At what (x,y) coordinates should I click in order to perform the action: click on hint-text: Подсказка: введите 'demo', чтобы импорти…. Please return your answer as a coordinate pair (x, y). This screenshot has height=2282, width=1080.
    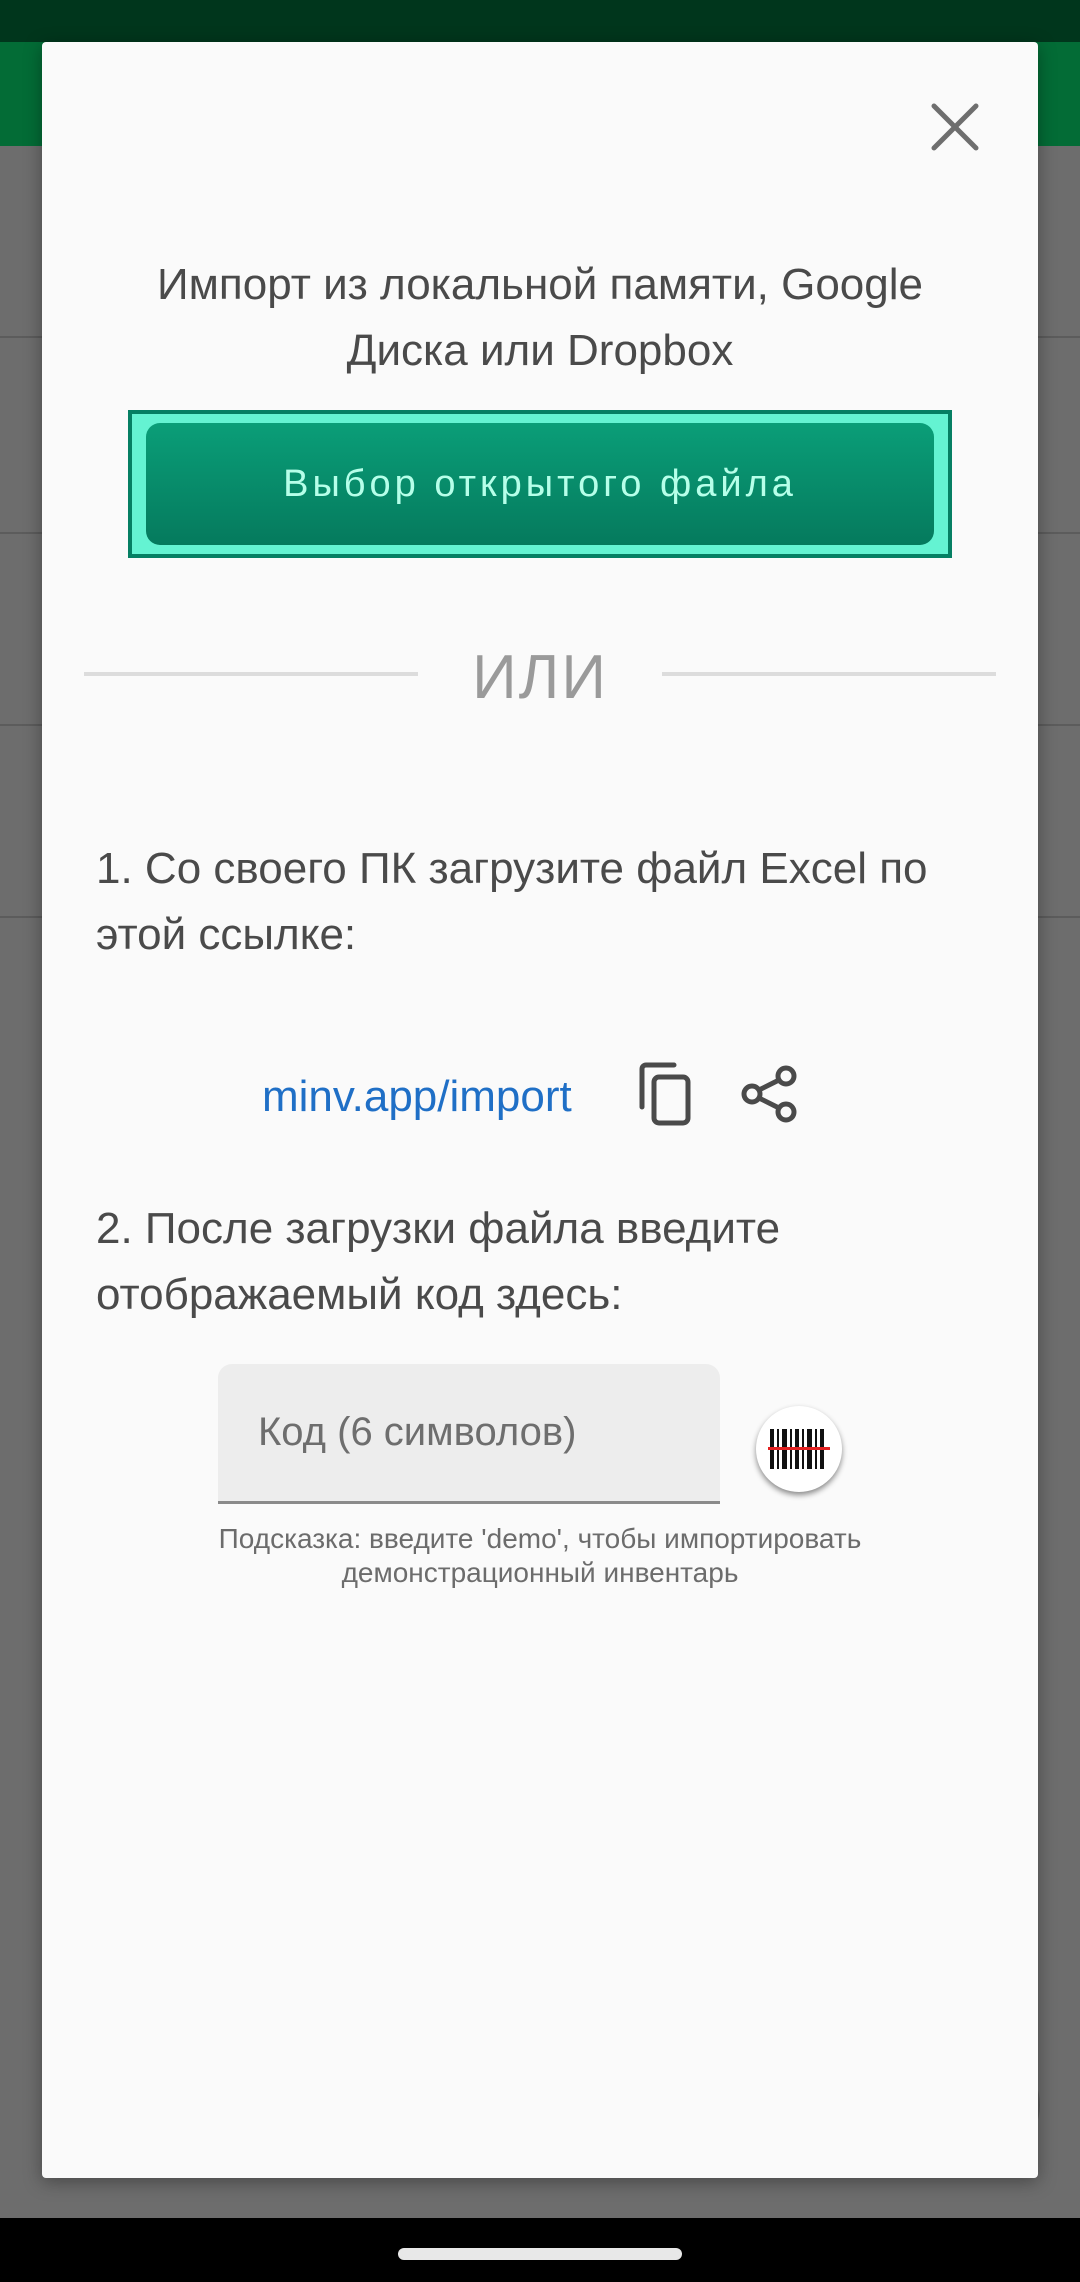
    Looking at the image, I should click on (540, 1555).